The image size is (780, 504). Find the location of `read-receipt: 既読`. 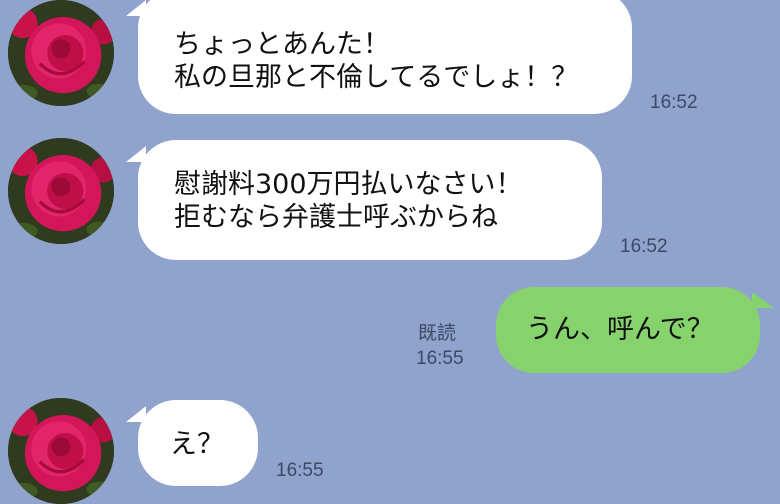

read-receipt: 既読 is located at coordinates (437, 333).